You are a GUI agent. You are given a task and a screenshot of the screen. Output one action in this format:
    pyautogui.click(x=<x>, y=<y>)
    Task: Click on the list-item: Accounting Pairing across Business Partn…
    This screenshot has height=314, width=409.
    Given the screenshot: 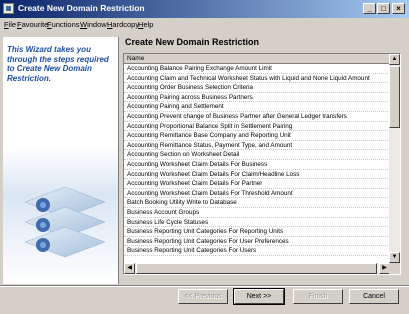 What is the action you would take?
    pyautogui.click(x=257, y=98)
    